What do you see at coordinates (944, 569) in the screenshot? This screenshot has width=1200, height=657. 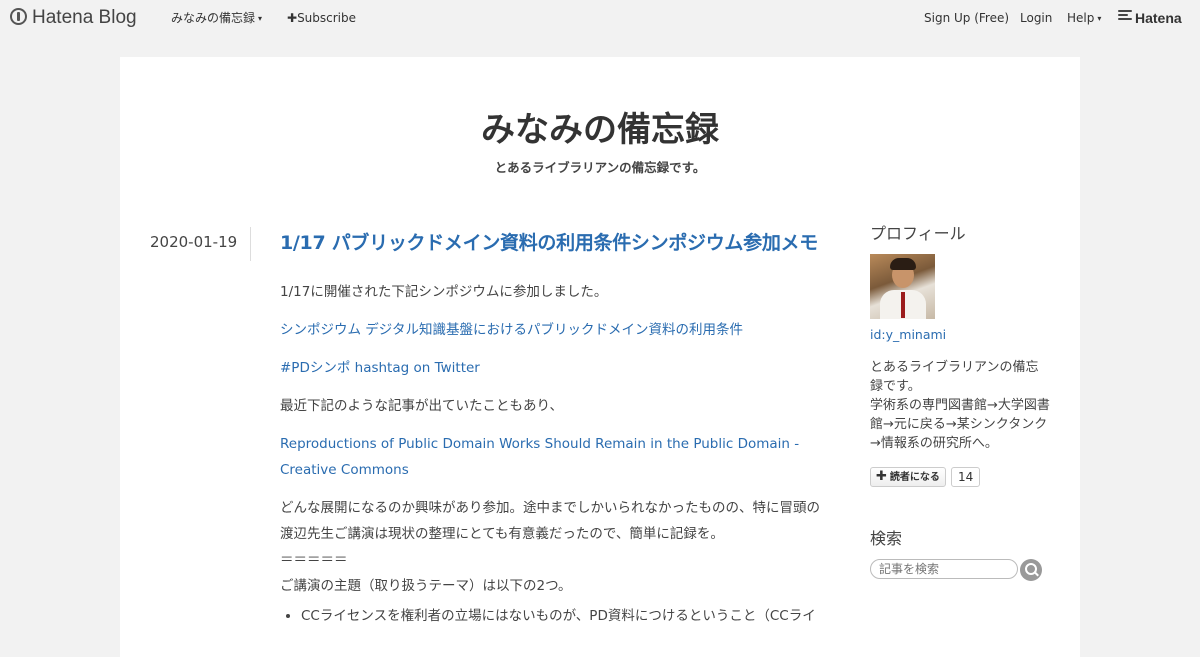 I see `search-input` at bounding box center [944, 569].